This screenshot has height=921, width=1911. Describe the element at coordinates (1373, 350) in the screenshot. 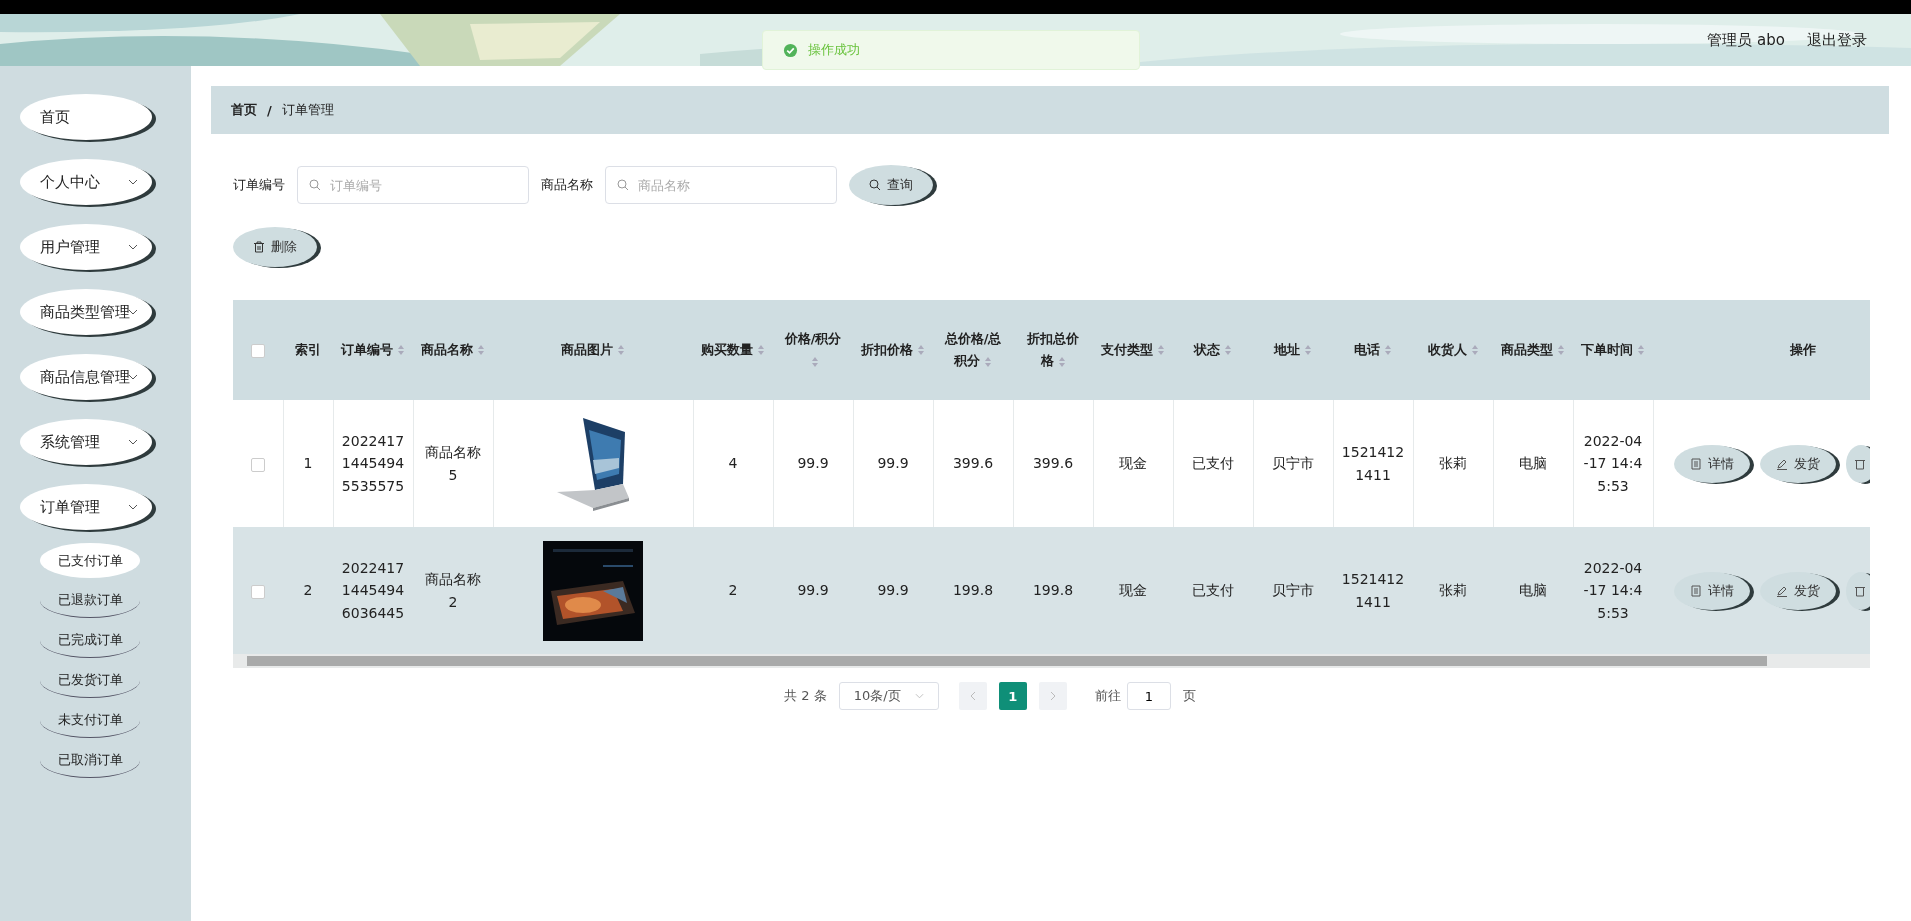

I see `column-header: 电话` at that location.